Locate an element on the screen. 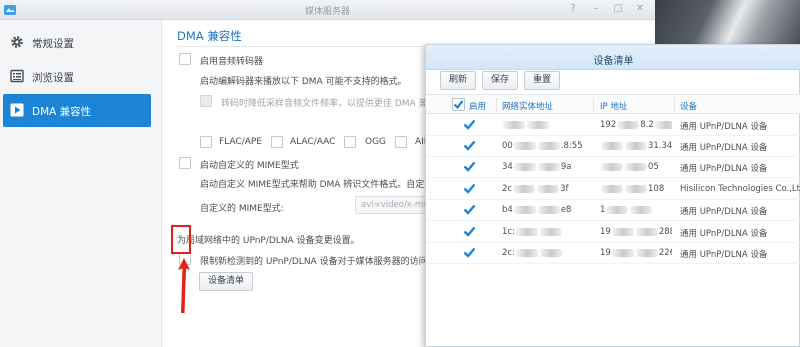  close-icon: ✕ is located at coordinates (640, 9).